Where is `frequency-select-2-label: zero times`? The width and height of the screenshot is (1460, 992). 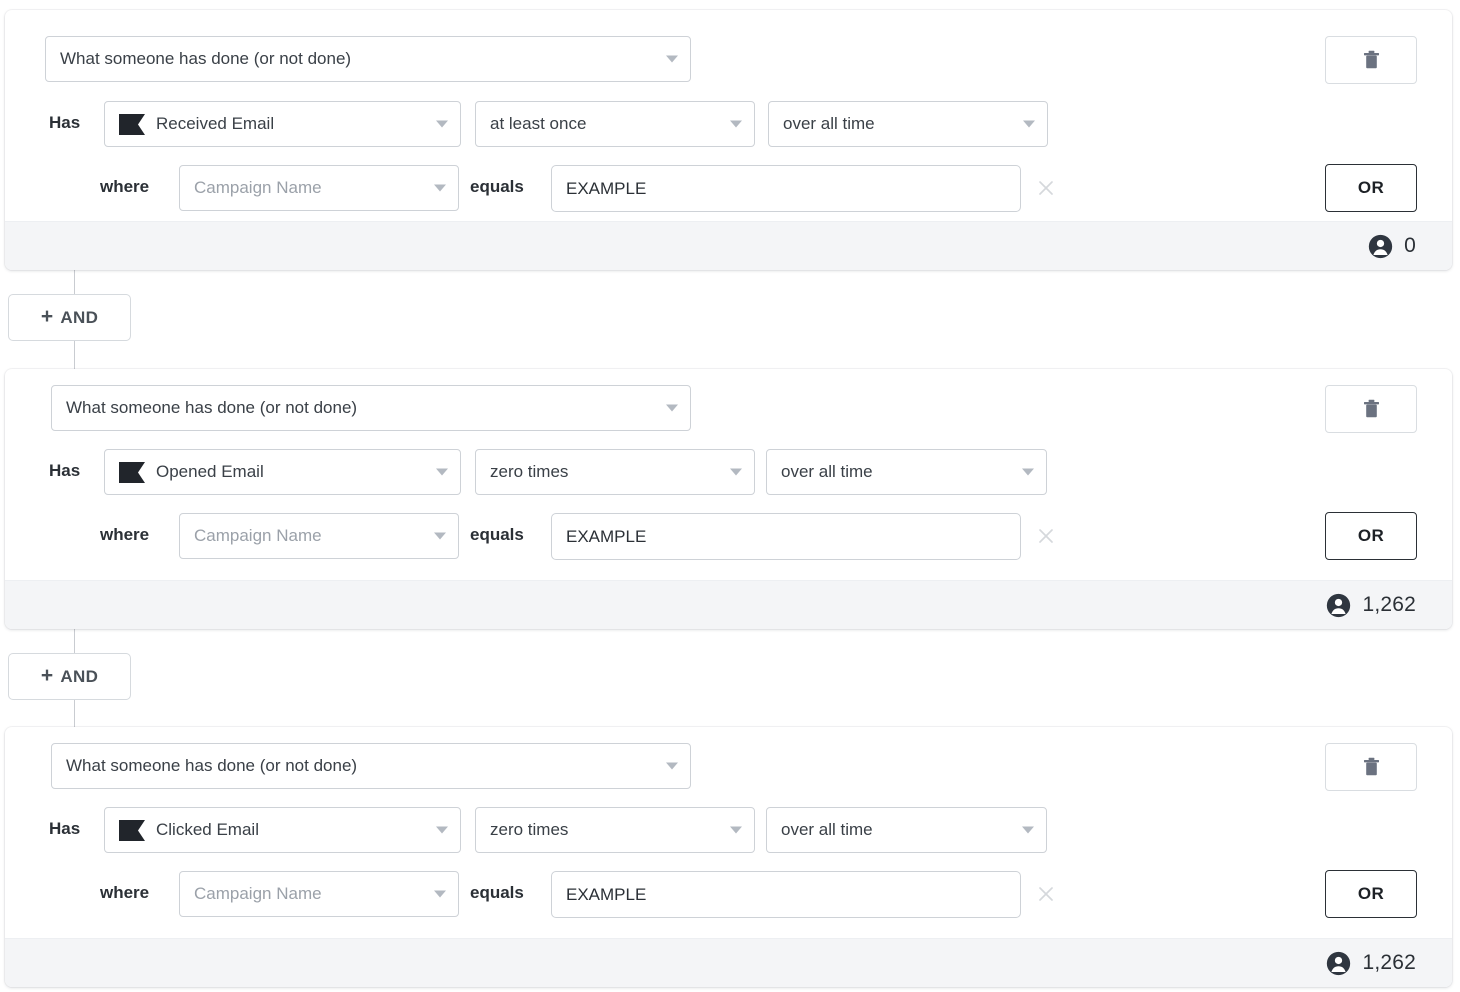
frequency-select-2-label: zero times is located at coordinates (529, 471).